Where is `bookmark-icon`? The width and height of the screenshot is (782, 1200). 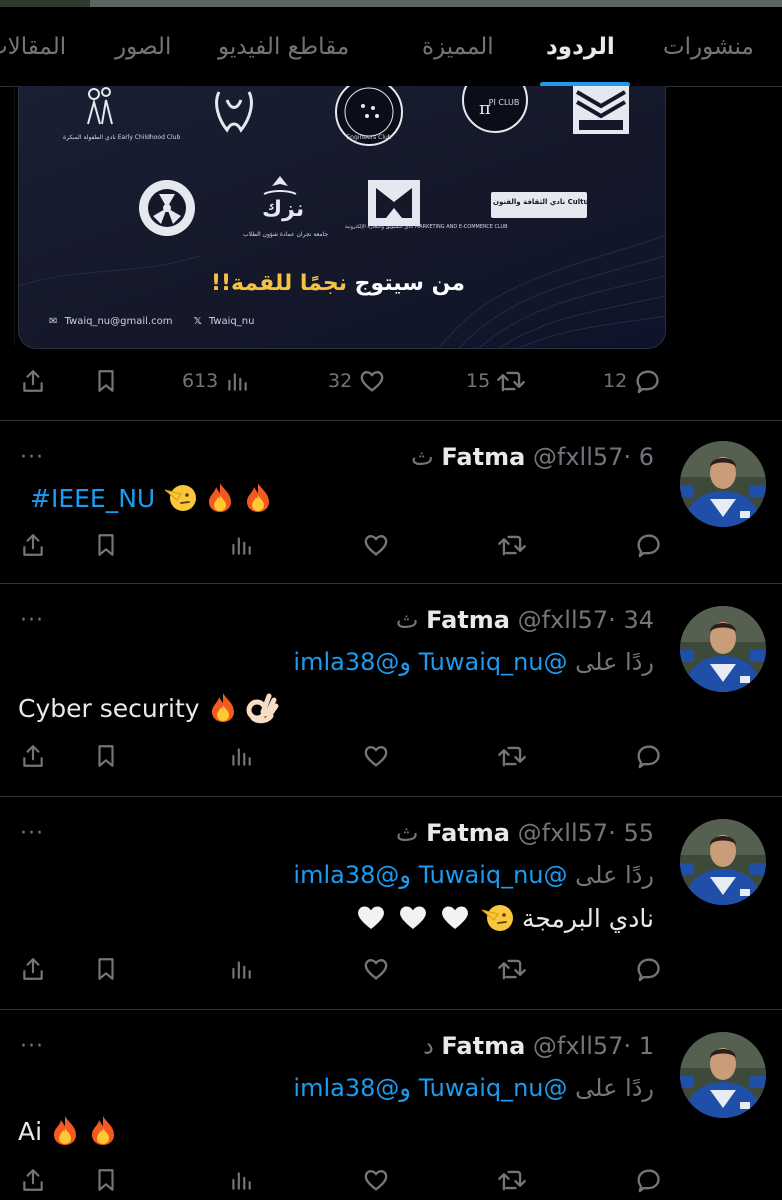 bookmark-icon is located at coordinates (106, 969).